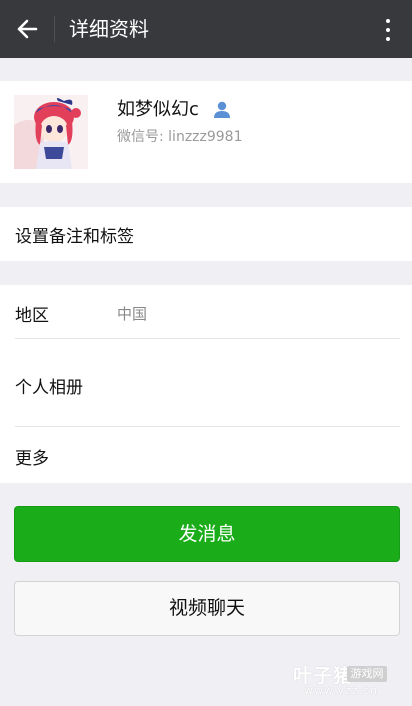  Describe the element at coordinates (32, 316) in the screenshot. I see `region-label: 地区` at that location.